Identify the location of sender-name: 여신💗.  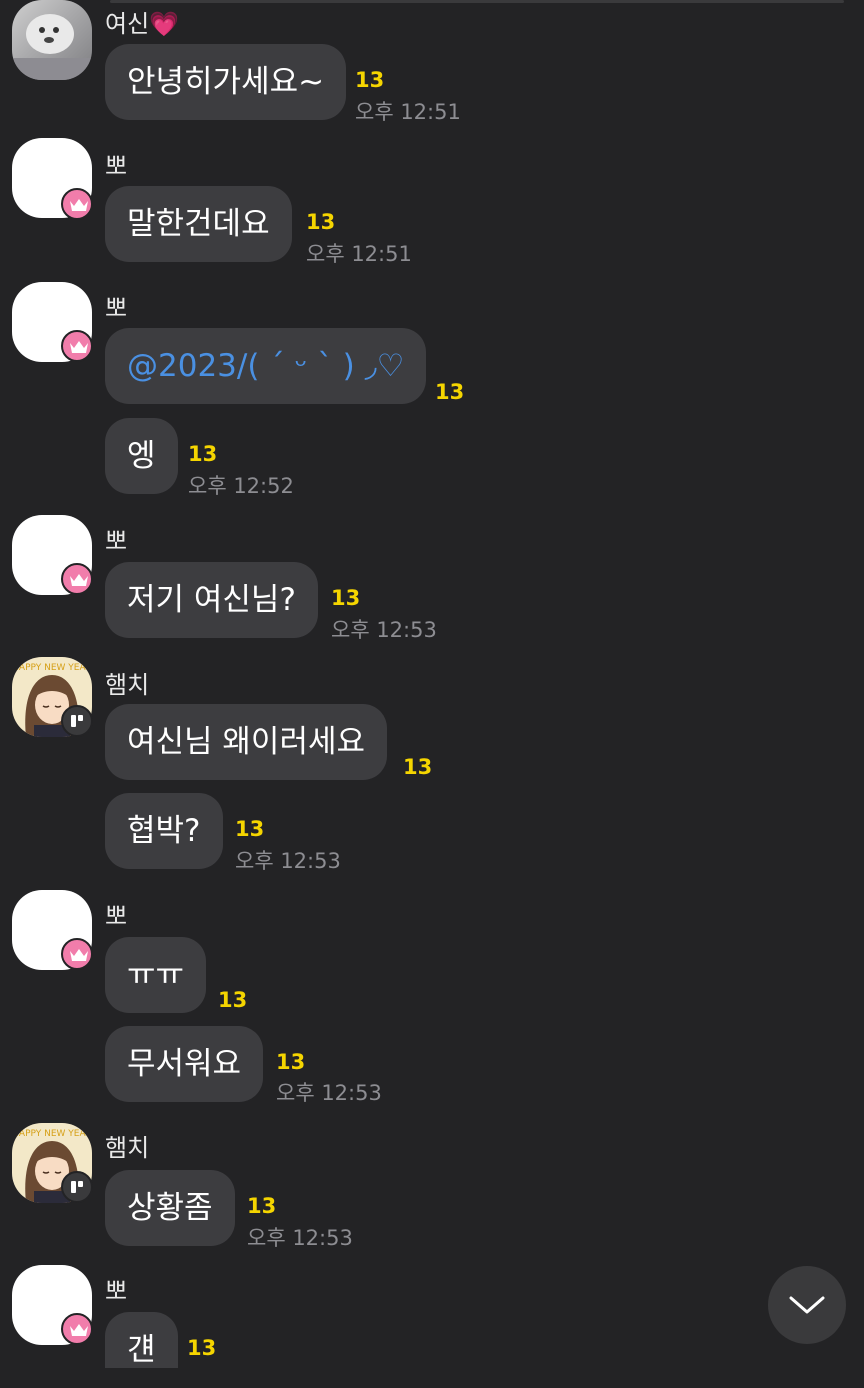
(142, 24).